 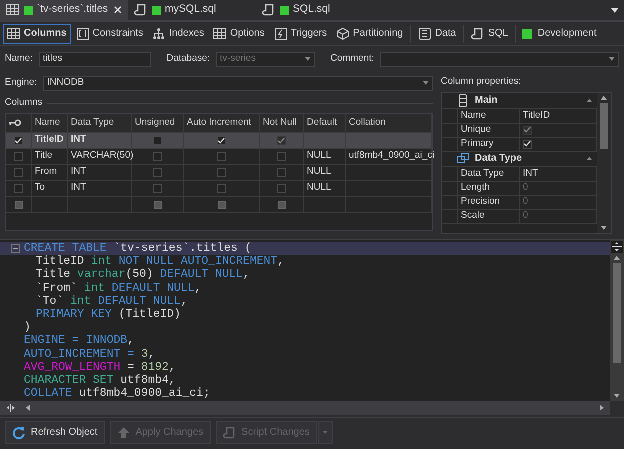 I want to click on scroll-right-icon, so click(x=602, y=408).